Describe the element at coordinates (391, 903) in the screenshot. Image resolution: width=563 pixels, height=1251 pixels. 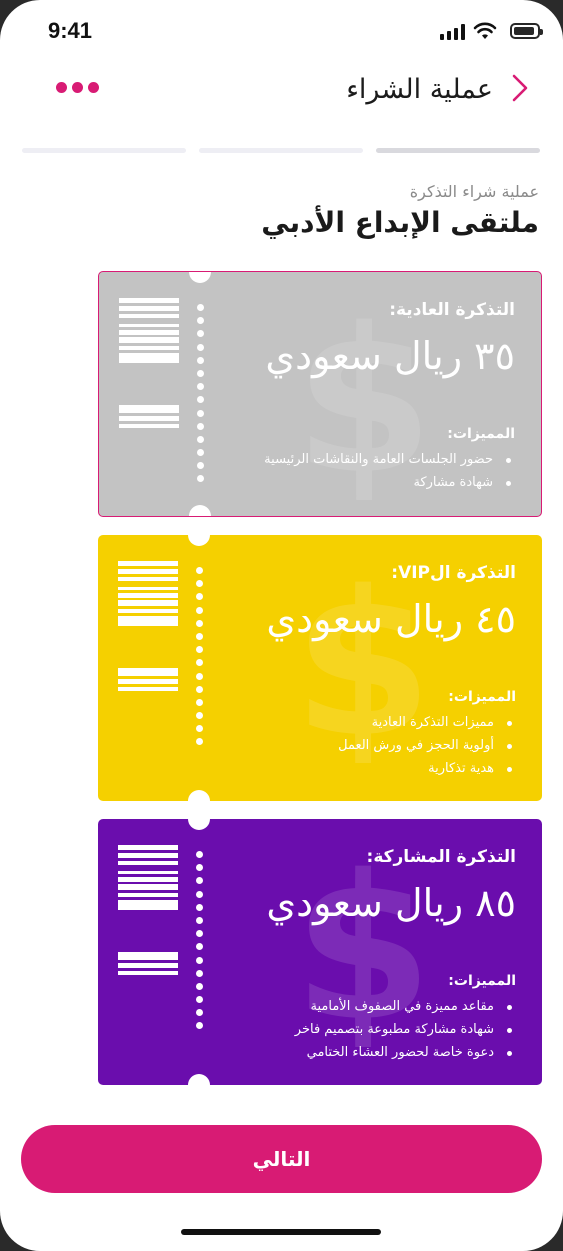
I see `ticket-price: ٨٥ ريال سعودي` at that location.